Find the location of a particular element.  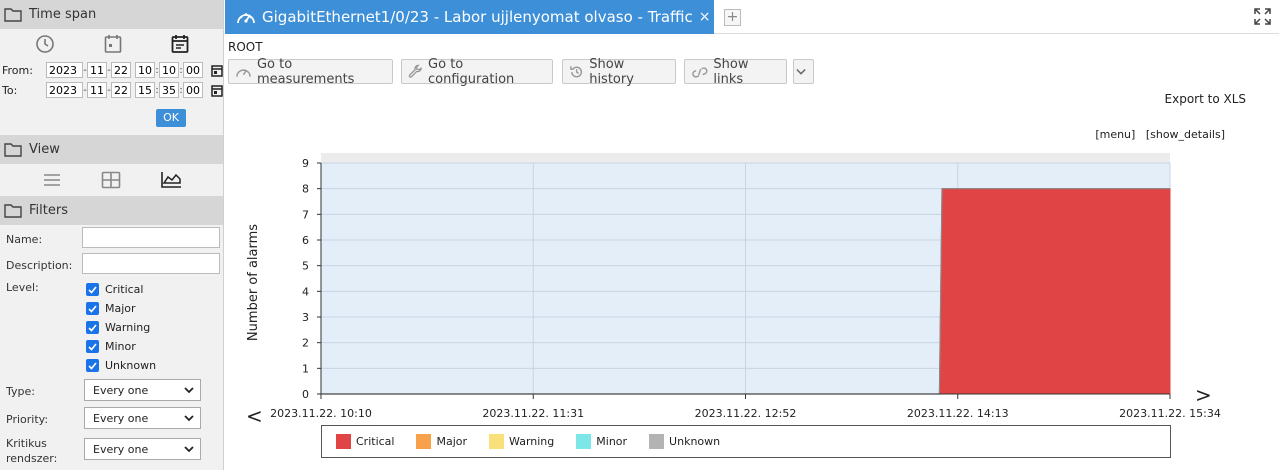

from-day-input is located at coordinates (121, 70).